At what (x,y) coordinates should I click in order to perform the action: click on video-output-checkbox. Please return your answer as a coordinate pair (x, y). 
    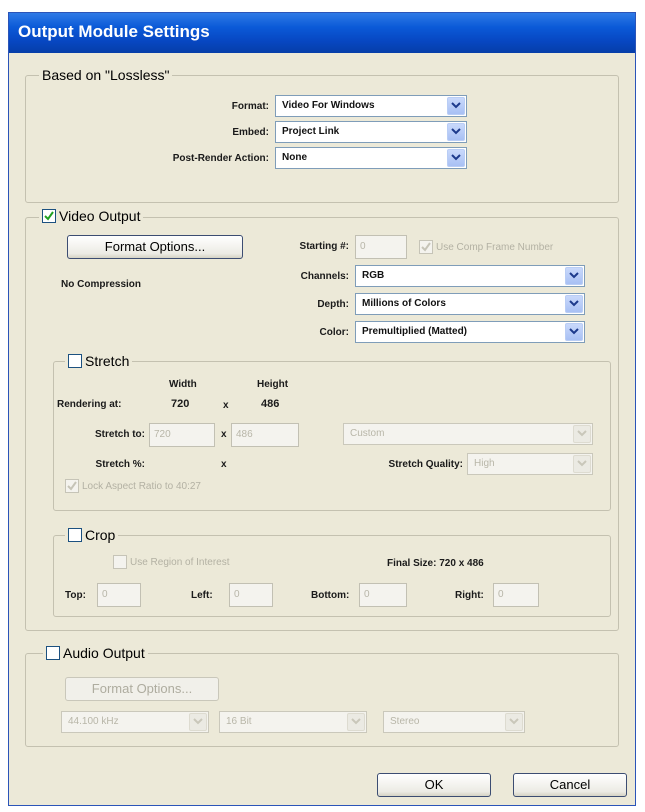
    Looking at the image, I should click on (49, 216).